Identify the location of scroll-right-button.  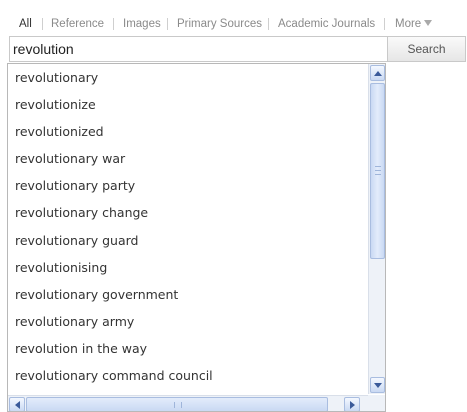
(352, 404).